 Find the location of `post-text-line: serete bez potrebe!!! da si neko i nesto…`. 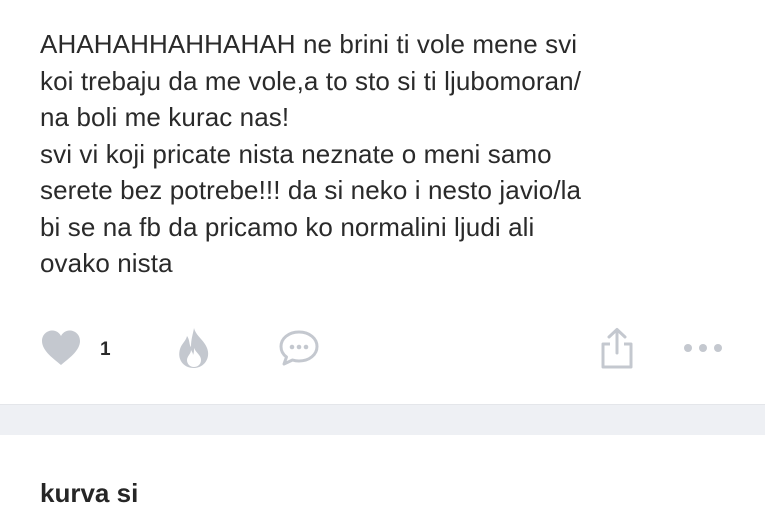

post-text-line: serete bez potrebe!!! da si neko i nesto… is located at coordinates (311, 190).